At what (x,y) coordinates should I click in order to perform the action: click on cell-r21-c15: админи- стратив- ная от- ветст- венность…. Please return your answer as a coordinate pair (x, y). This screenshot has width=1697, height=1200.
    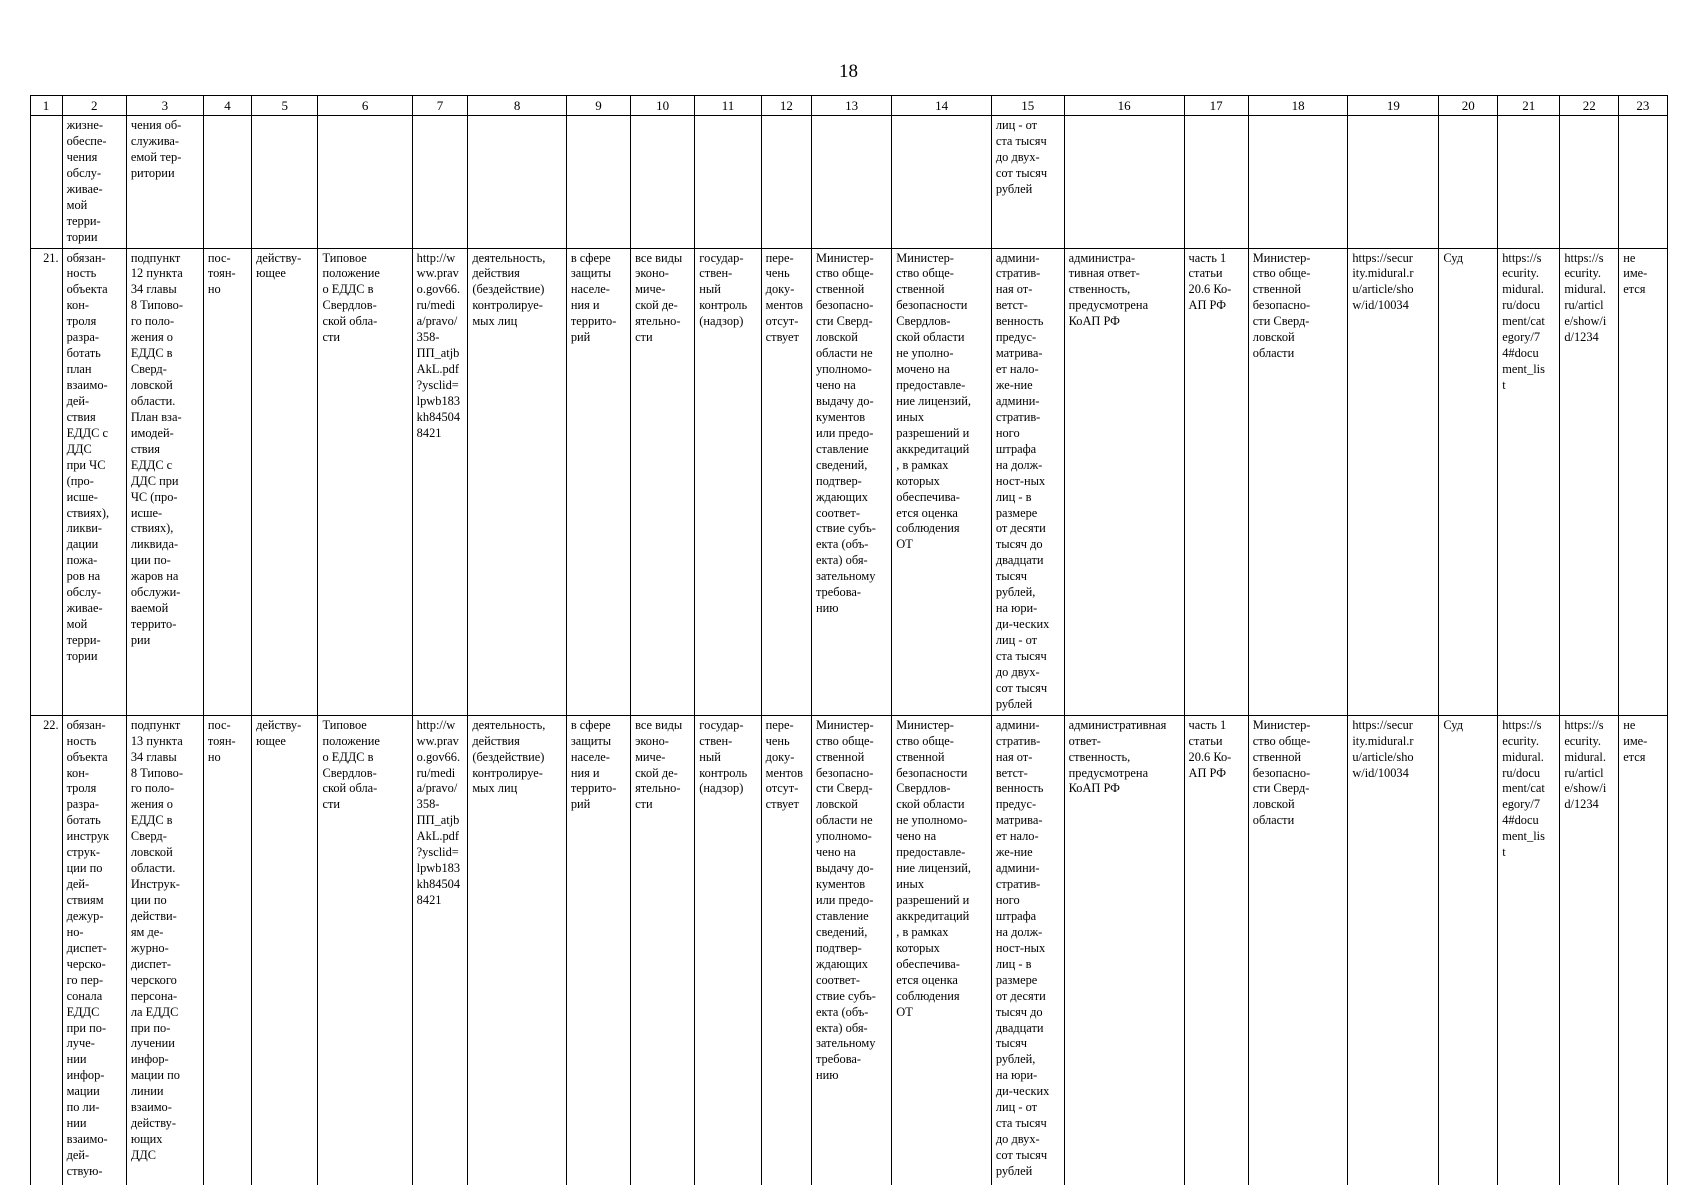
    Looking at the image, I should click on (1027, 481).